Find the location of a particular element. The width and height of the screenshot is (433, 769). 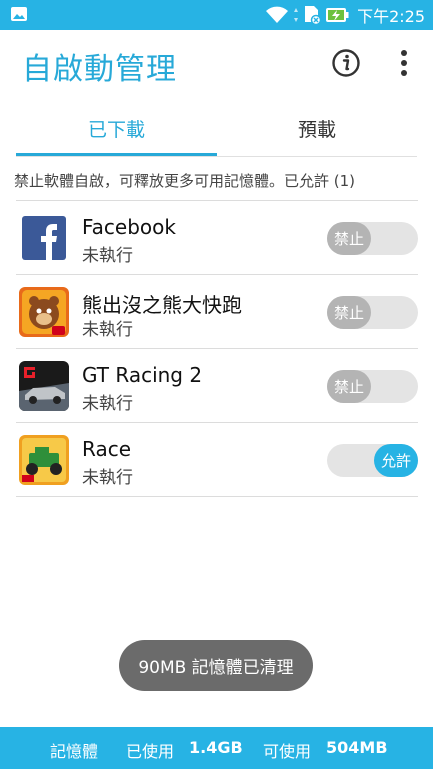

app-bar: 自啟動管理 is located at coordinates (216, 64).